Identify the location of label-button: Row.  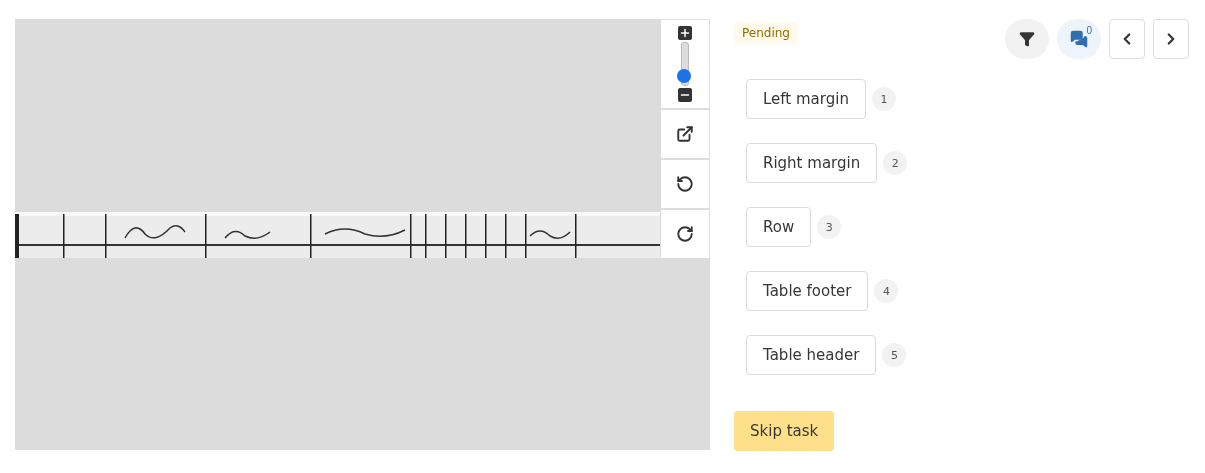
(779, 227).